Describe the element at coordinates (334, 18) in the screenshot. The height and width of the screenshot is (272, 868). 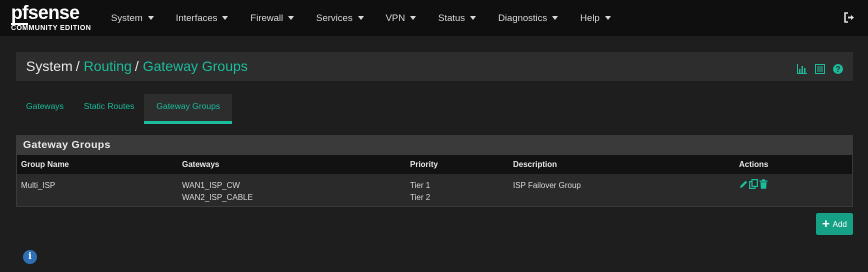
I see `menu-label: Services` at that location.